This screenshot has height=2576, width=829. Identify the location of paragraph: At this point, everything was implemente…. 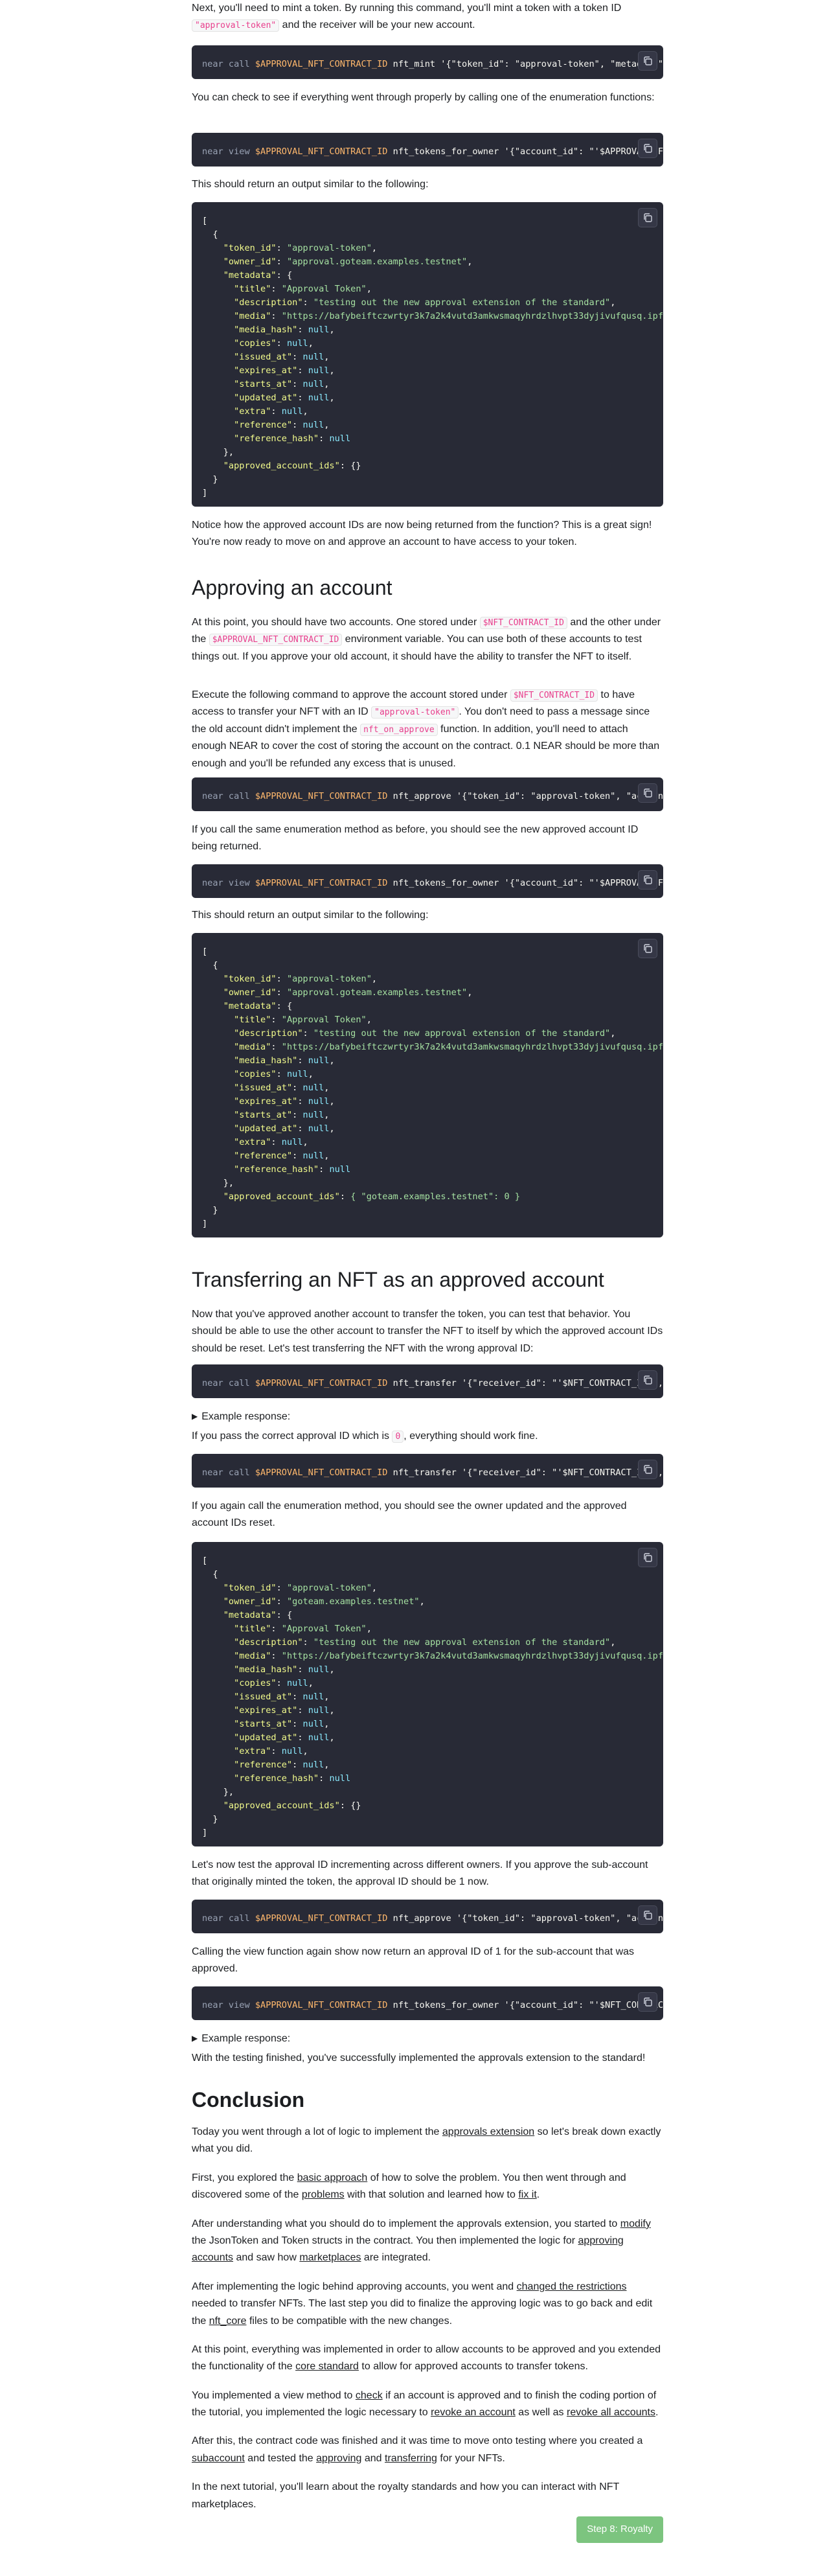
(426, 2358).